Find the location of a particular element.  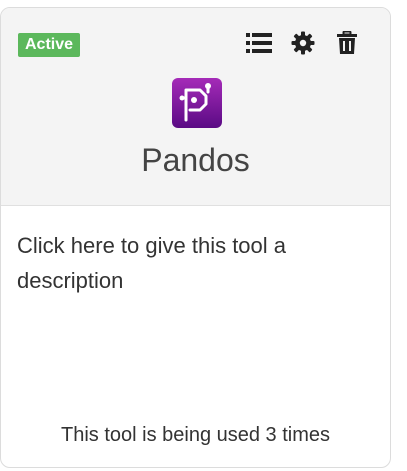

list-button is located at coordinates (259, 43).